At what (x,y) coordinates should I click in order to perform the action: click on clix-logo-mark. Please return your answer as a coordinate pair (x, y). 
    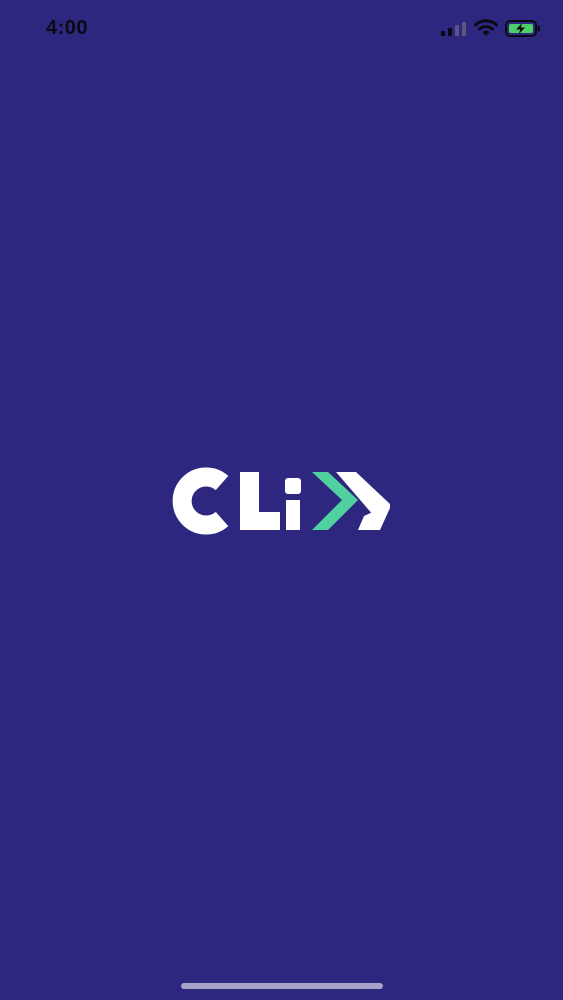
    Looking at the image, I should click on (281, 501).